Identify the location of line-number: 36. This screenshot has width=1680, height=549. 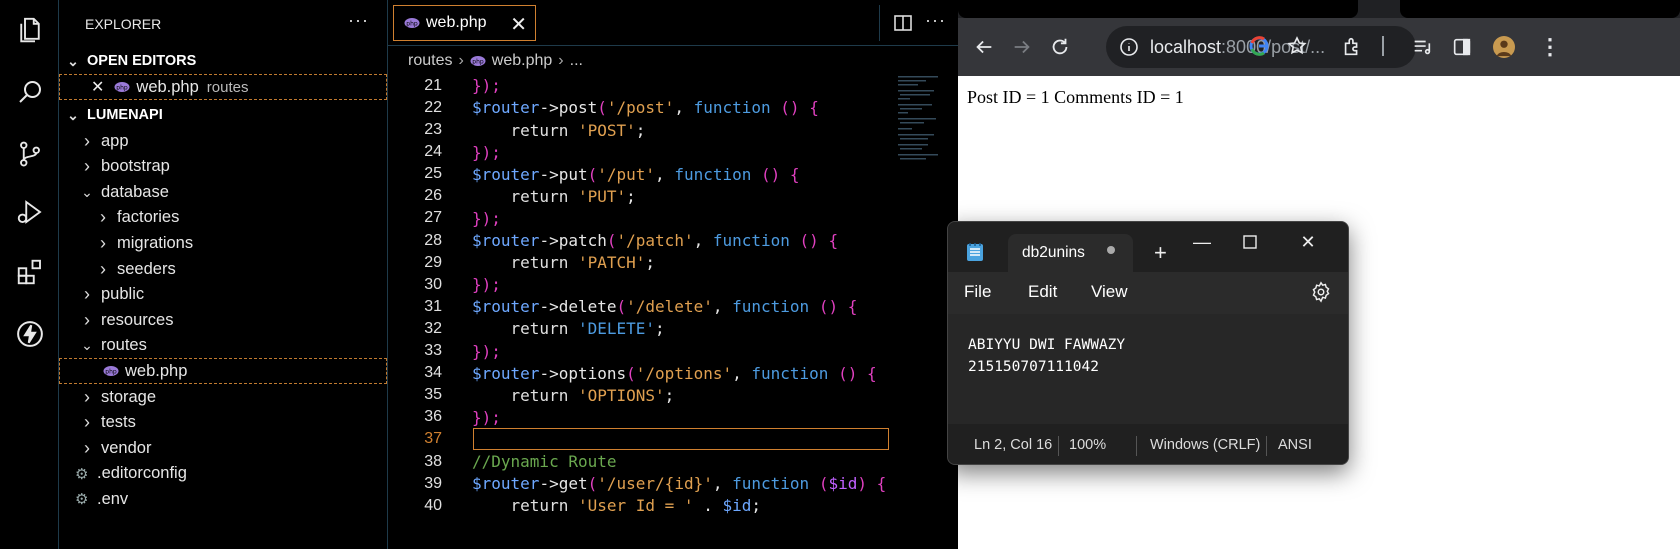
(433, 417).